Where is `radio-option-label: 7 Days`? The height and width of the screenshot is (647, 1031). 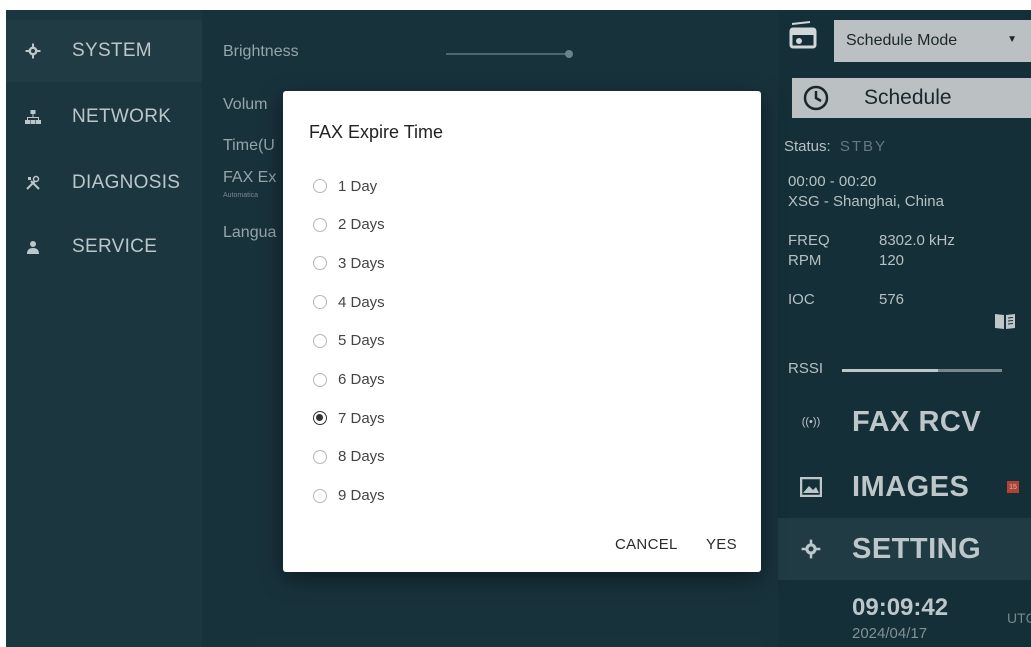 radio-option-label: 7 Days is located at coordinates (361, 418).